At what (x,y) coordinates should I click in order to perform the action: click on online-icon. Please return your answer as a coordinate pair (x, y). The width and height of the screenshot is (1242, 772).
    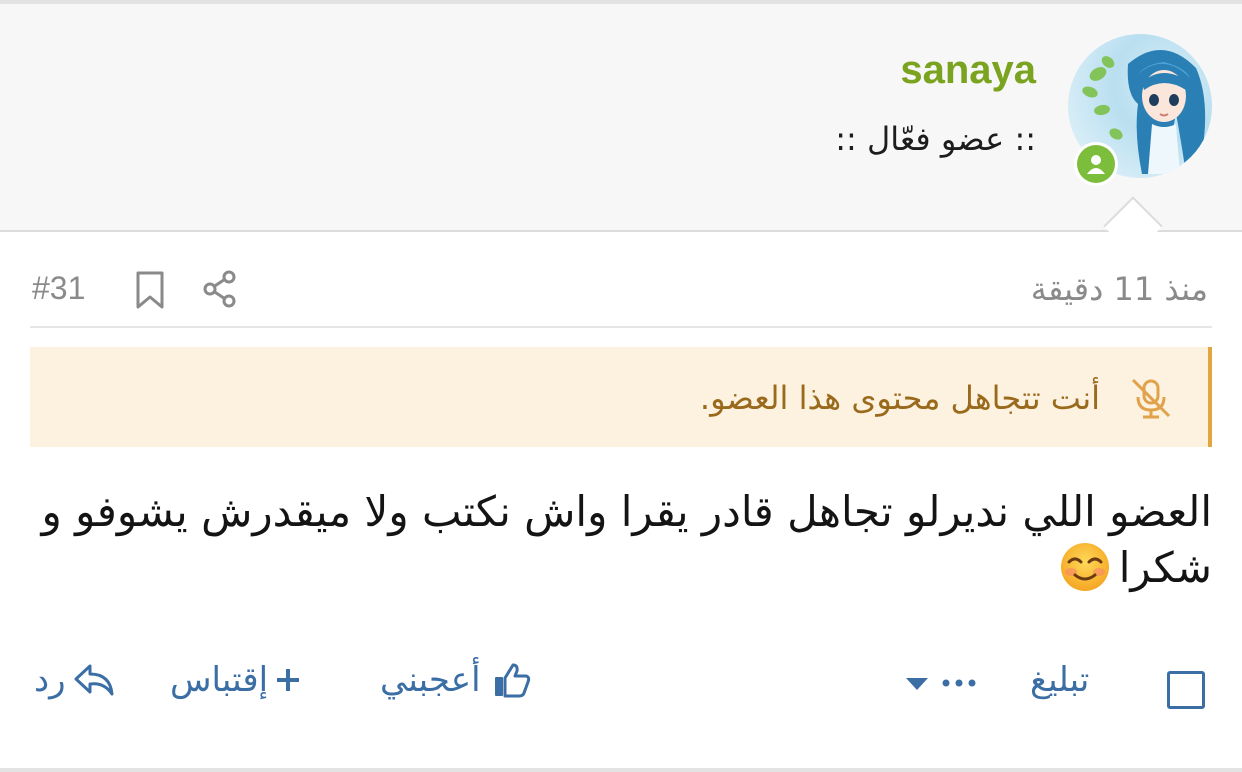
    Looking at the image, I should click on (1096, 164).